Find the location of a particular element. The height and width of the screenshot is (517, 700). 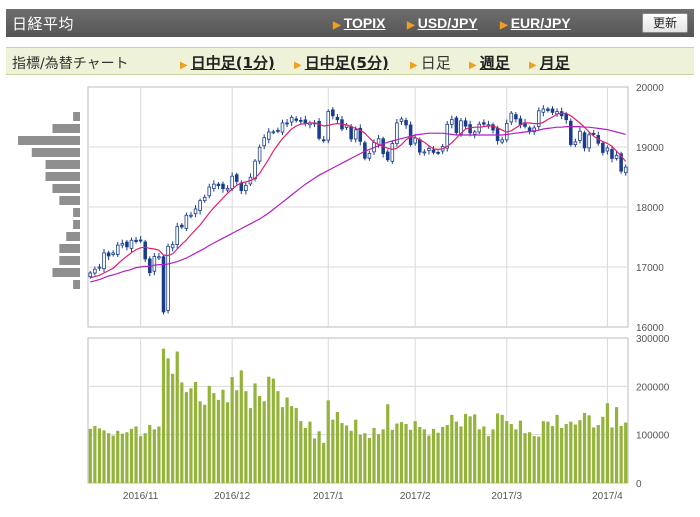

price-tick-label: 16000 is located at coordinates (650, 328).